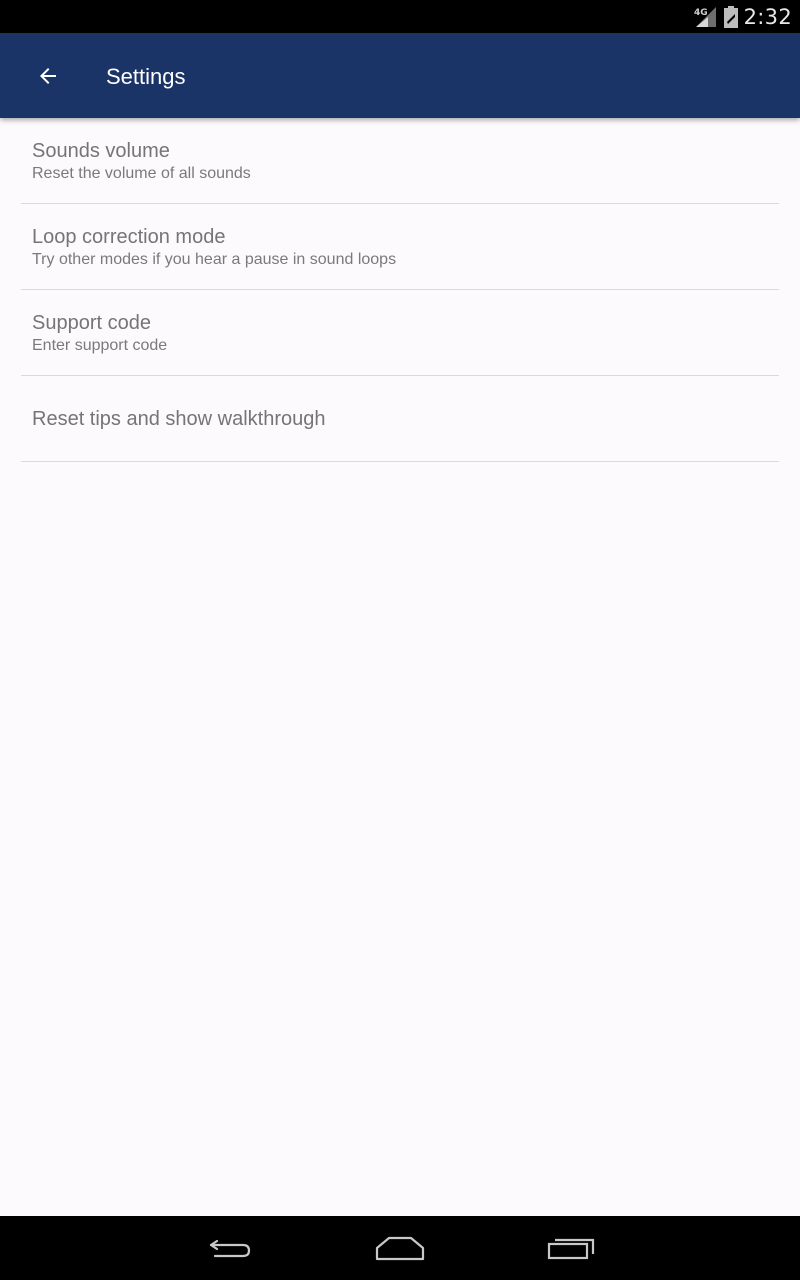 This screenshot has width=800, height=1280. I want to click on nav-recents-button, so click(571, 1248).